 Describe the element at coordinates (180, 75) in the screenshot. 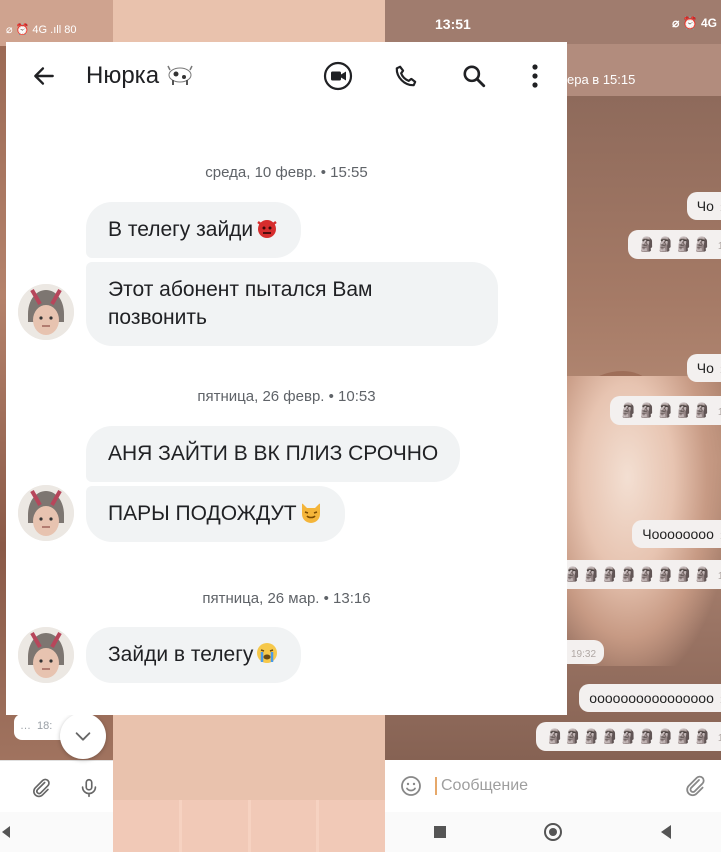

I see `cow-emoji-icon` at that location.